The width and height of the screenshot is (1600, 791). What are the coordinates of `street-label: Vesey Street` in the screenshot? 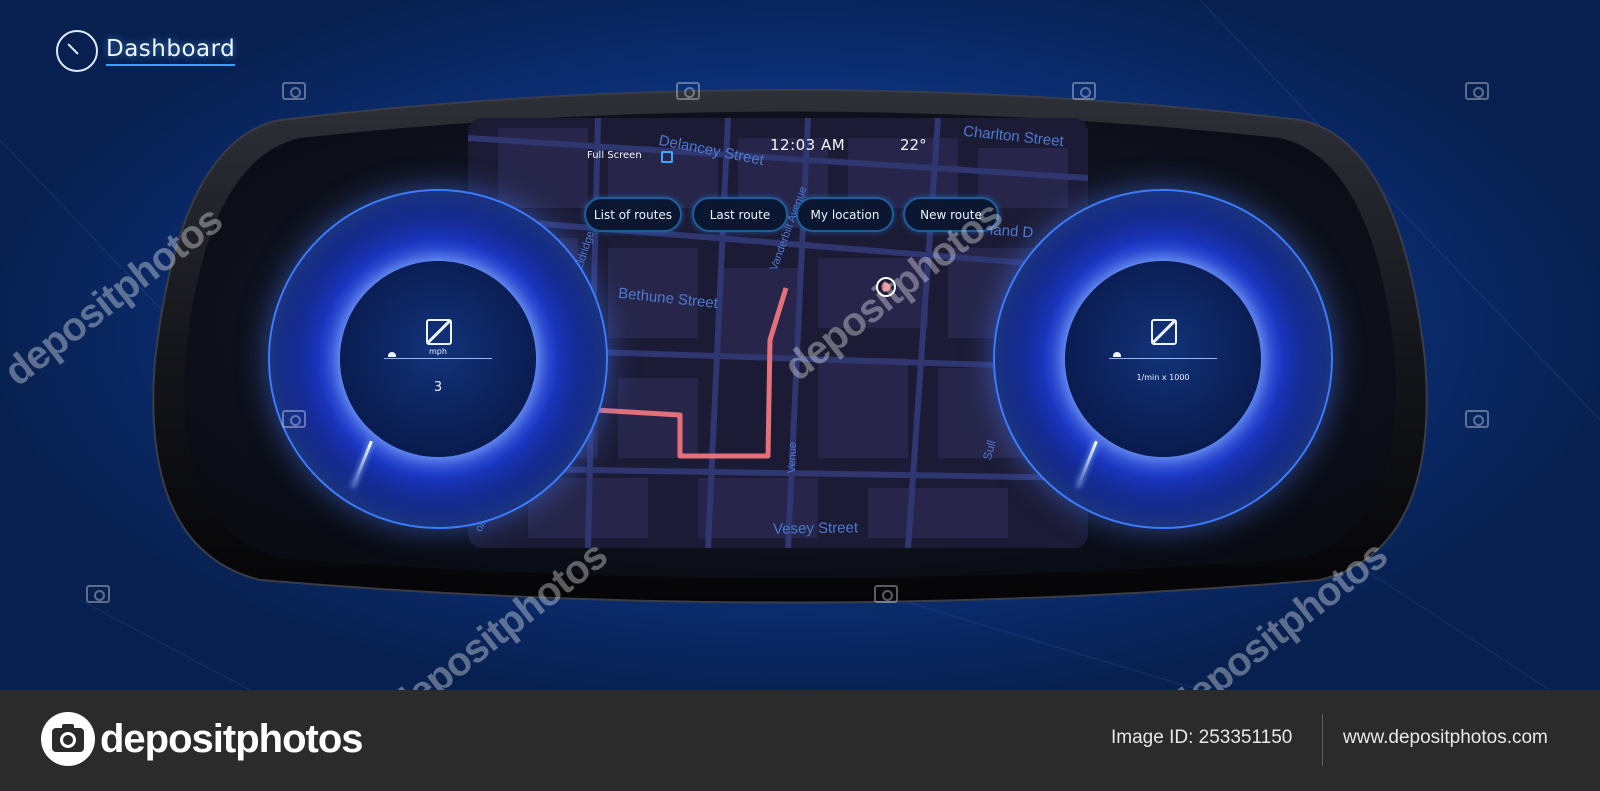 It's located at (815, 528).